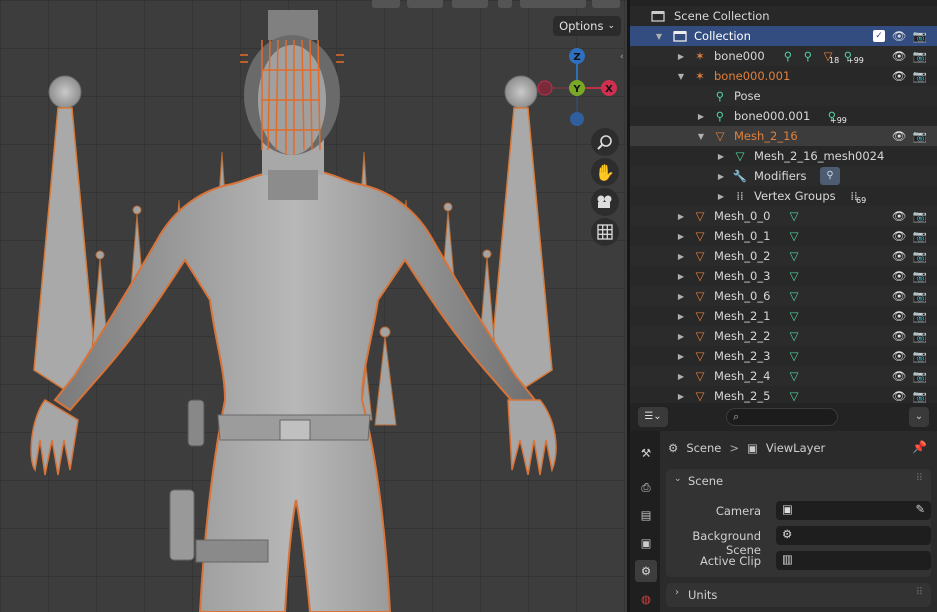  What do you see at coordinates (646, 599) in the screenshot?
I see `world-tab-icon: ◍` at bounding box center [646, 599].